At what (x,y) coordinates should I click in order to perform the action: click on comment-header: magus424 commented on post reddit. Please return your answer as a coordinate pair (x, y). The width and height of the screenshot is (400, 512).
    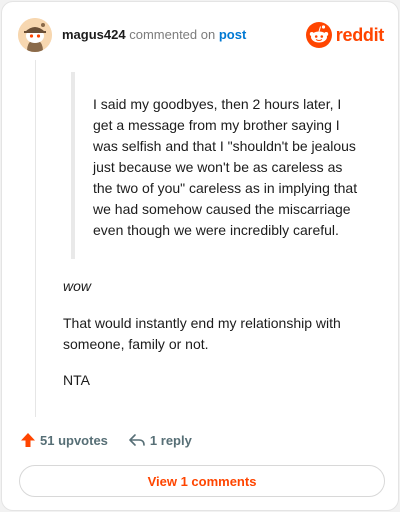
    Looking at the image, I should click on (201, 35).